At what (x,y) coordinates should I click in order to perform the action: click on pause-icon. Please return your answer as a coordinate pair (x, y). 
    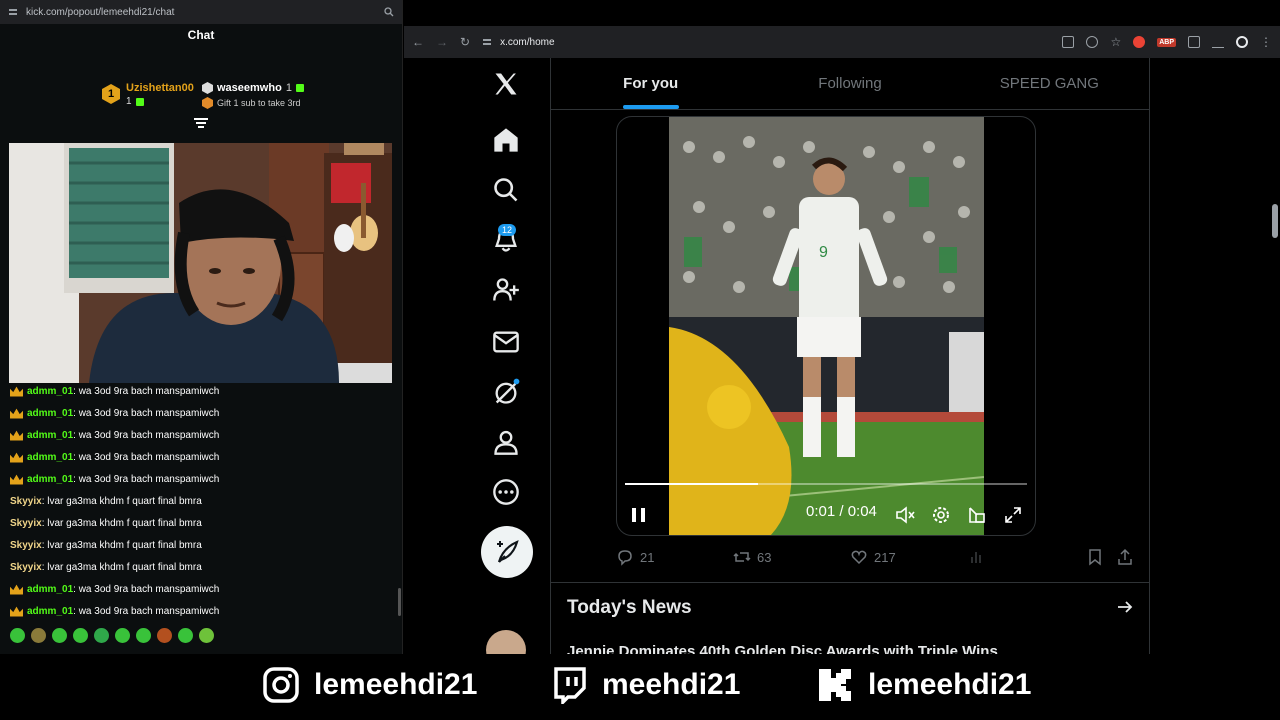
    Looking at the image, I should click on (639, 515).